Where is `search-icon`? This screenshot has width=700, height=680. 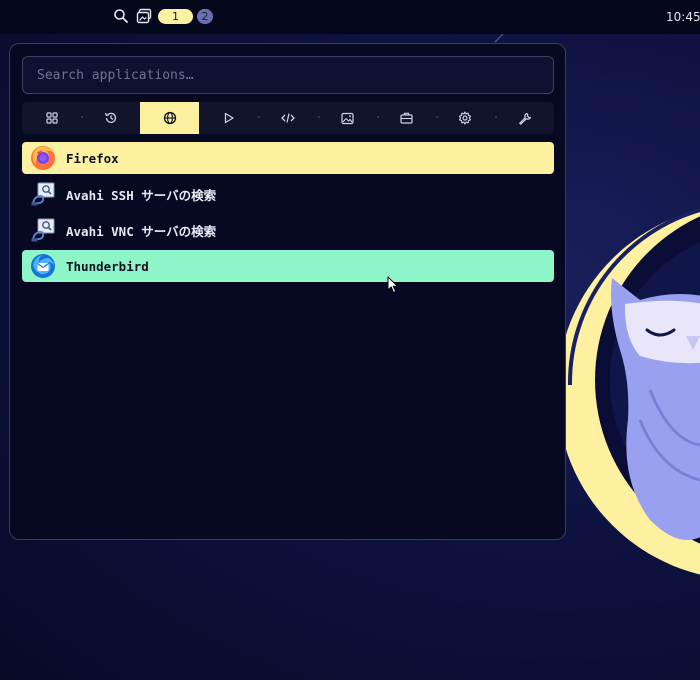
search-icon is located at coordinates (121, 16).